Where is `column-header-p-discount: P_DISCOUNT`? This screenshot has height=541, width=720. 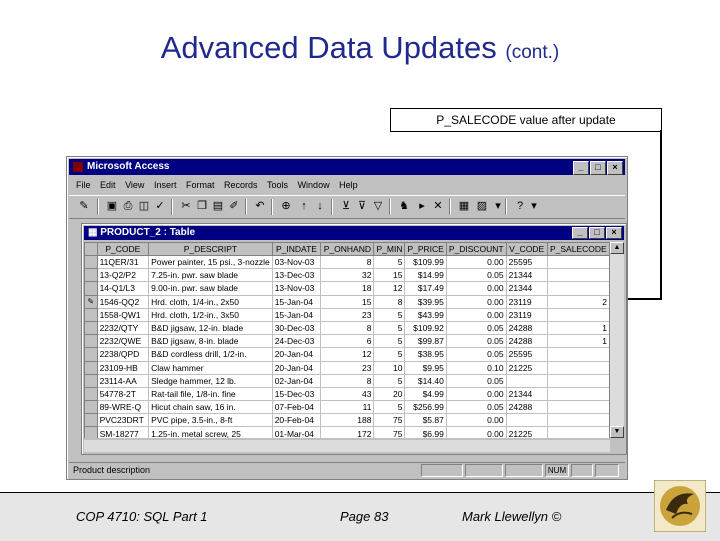
column-header-p-discount: P_DISCOUNT is located at coordinates (476, 249).